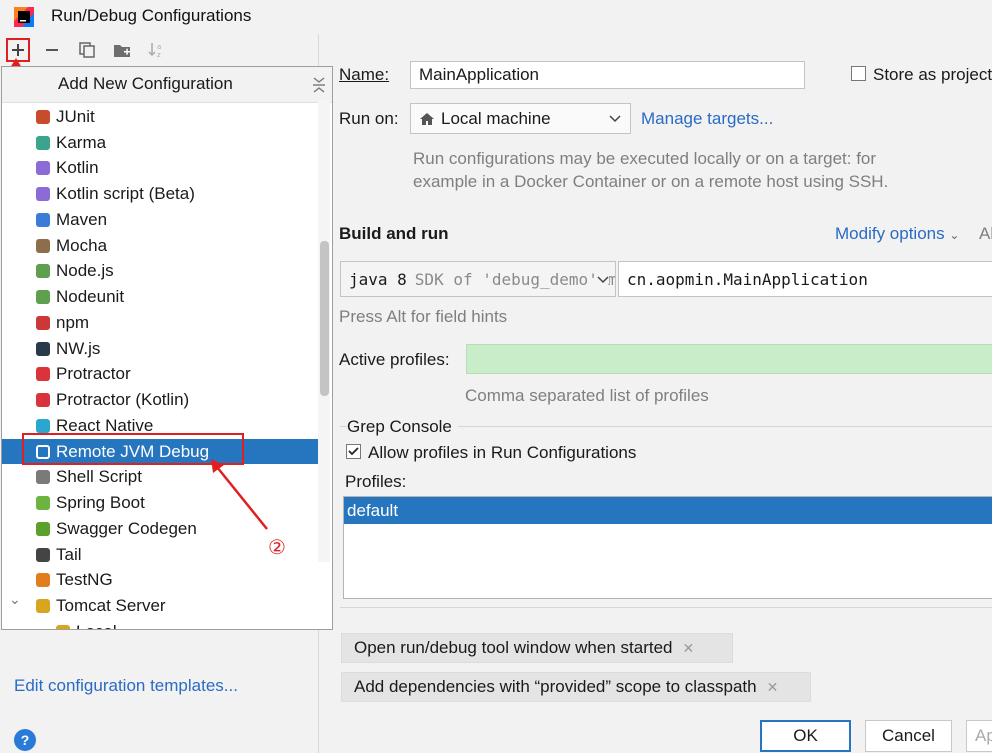 Image resolution: width=992 pixels, height=753 pixels. What do you see at coordinates (394, 359) in the screenshot?
I see `active-profiles-label: Active profiles:` at bounding box center [394, 359].